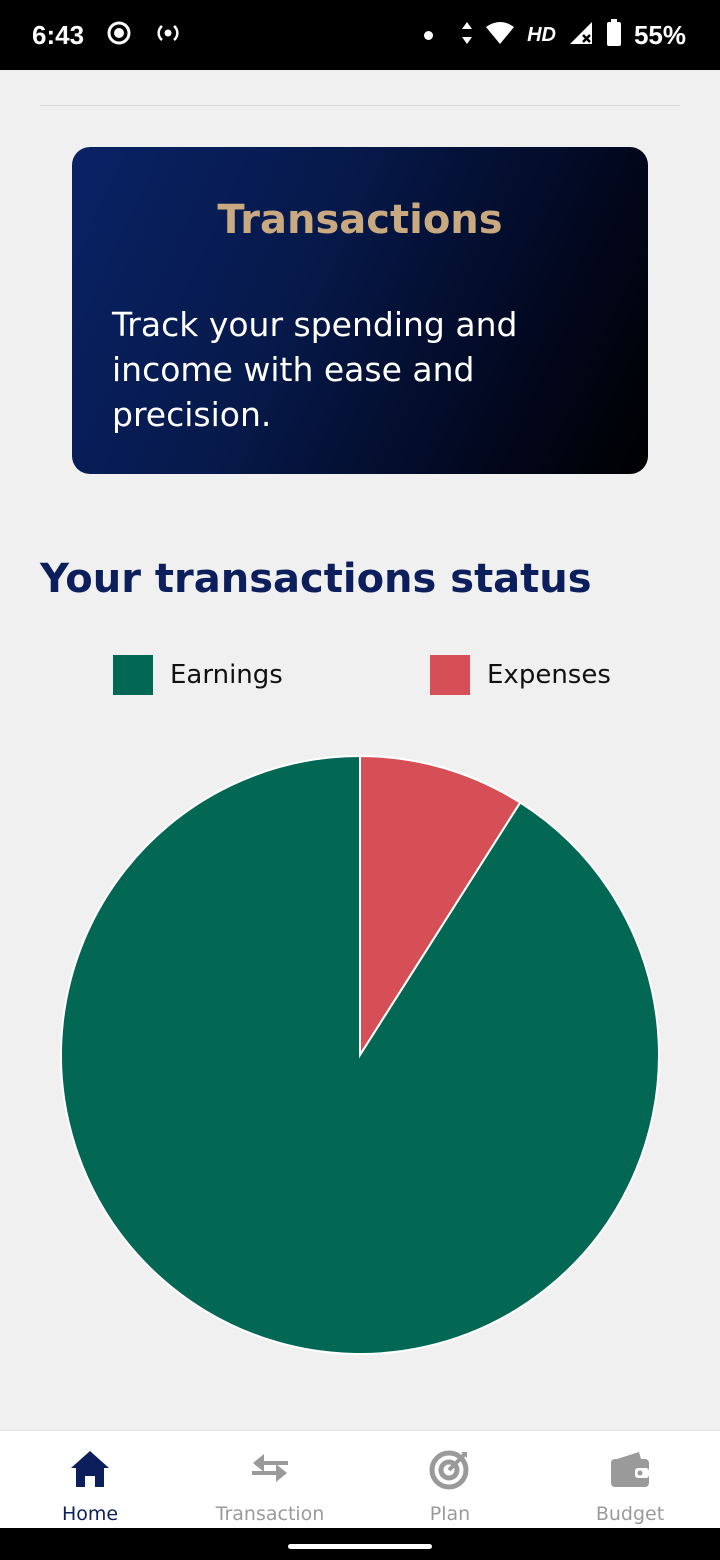 The width and height of the screenshot is (720, 1560). Describe the element at coordinates (450, 1469) in the screenshot. I see `target-icon` at that location.